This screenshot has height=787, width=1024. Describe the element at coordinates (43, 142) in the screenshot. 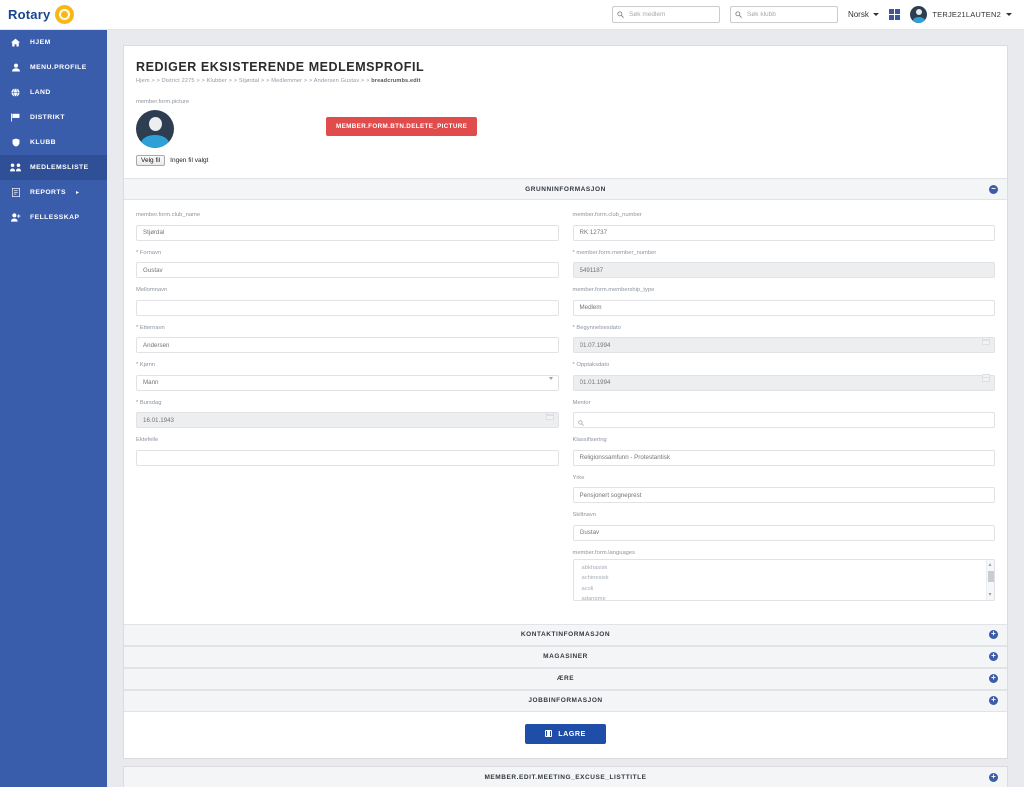

I see `sidebar-item-label: KLUBB` at that location.